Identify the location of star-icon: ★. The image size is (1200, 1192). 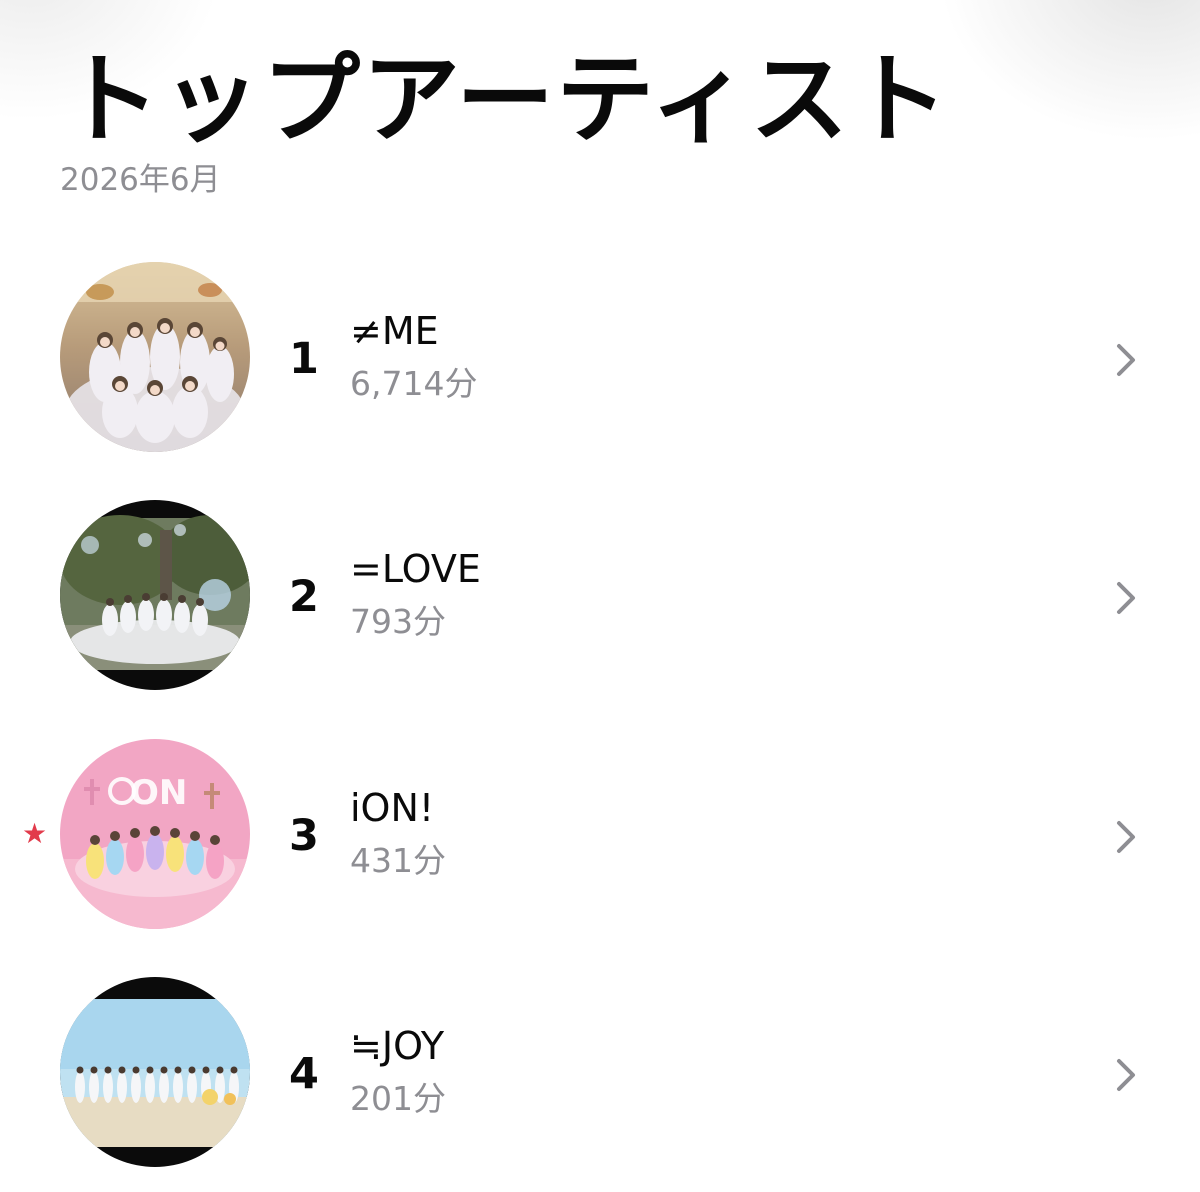
(35, 833).